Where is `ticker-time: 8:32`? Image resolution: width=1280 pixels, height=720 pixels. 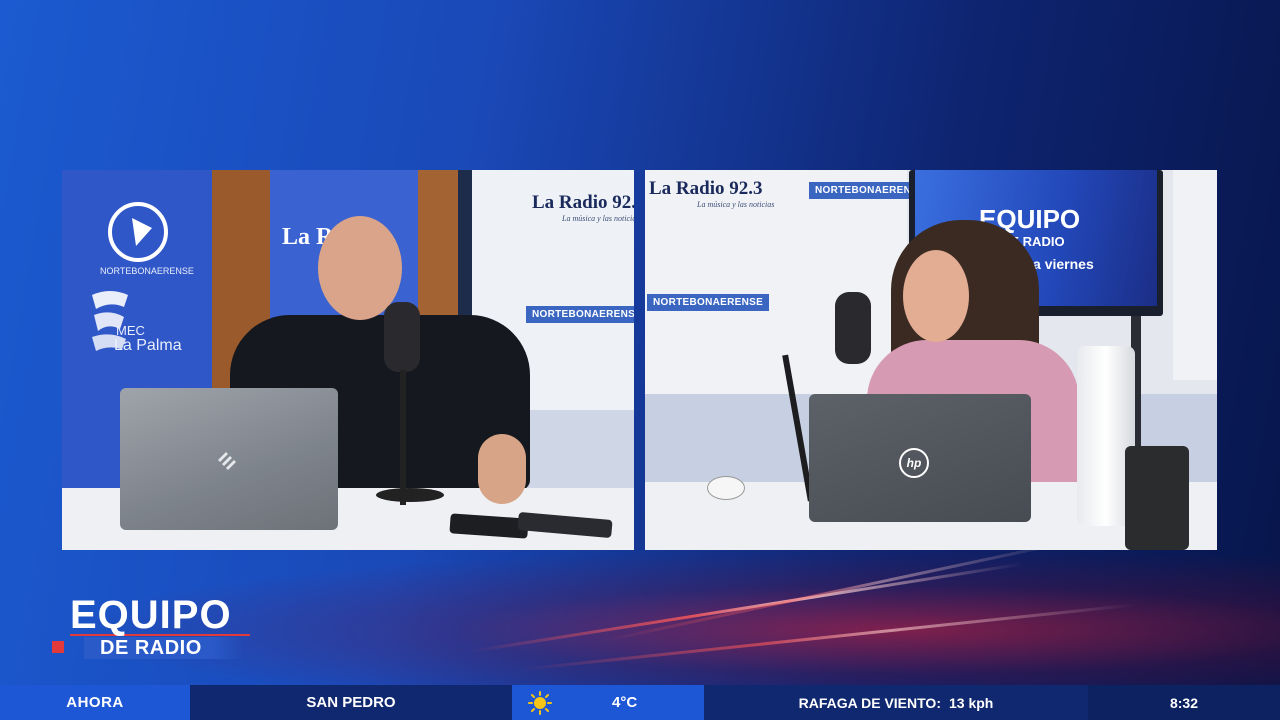 ticker-time: 8:32 is located at coordinates (1184, 702).